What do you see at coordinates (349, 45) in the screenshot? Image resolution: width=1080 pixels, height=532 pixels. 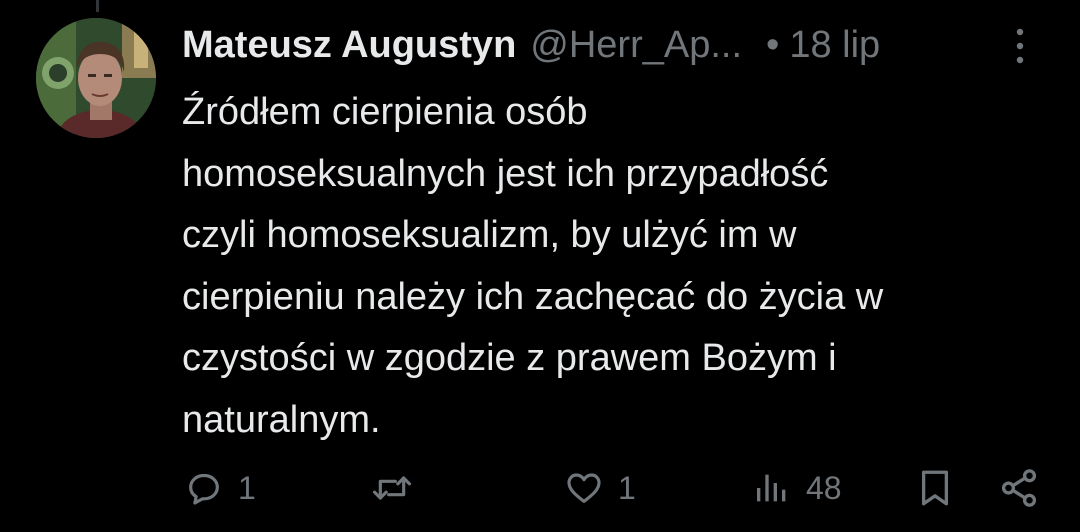 I see `author-display-name: Mateusz Augustyn` at bounding box center [349, 45].